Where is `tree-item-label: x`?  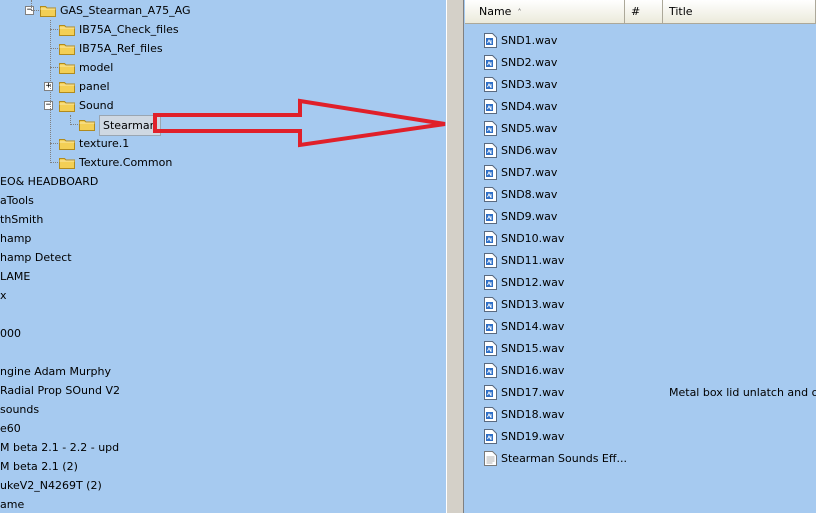
tree-item-label: x is located at coordinates (3, 295).